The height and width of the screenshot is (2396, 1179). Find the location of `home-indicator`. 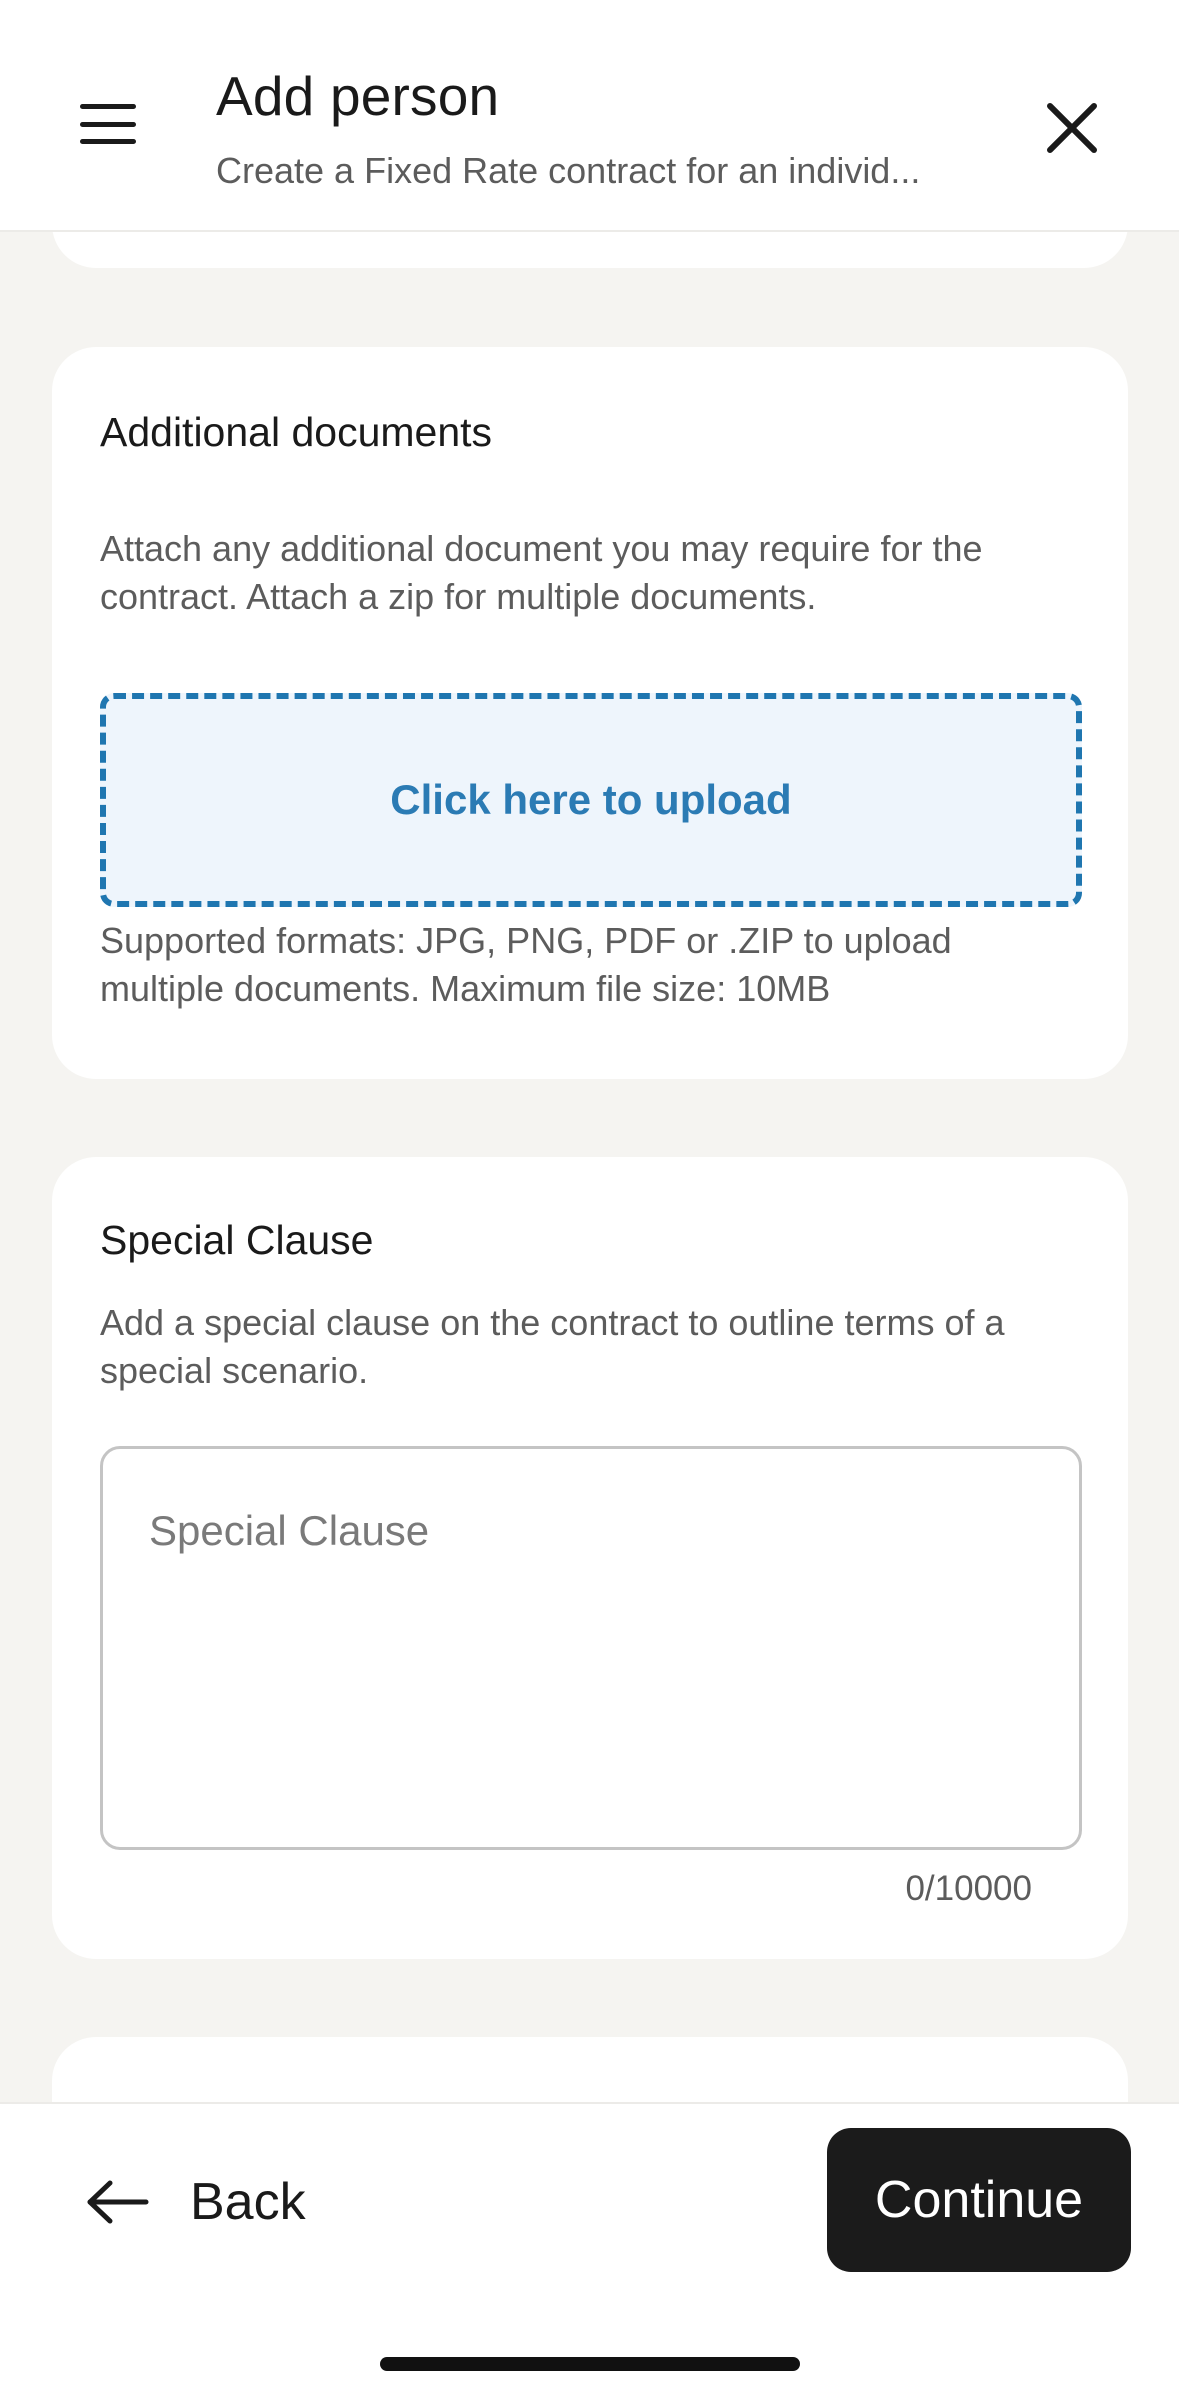

home-indicator is located at coordinates (590, 2364).